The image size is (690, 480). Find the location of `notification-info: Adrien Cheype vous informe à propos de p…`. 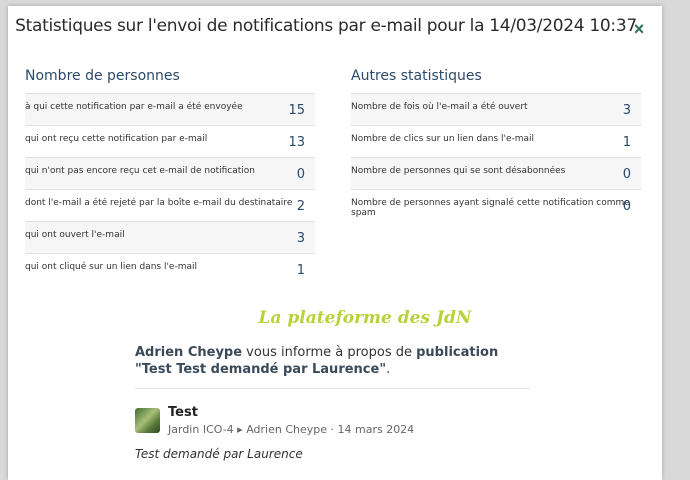

notification-info: Adrien Cheype vous informe à propos de p… is located at coordinates (335, 361).